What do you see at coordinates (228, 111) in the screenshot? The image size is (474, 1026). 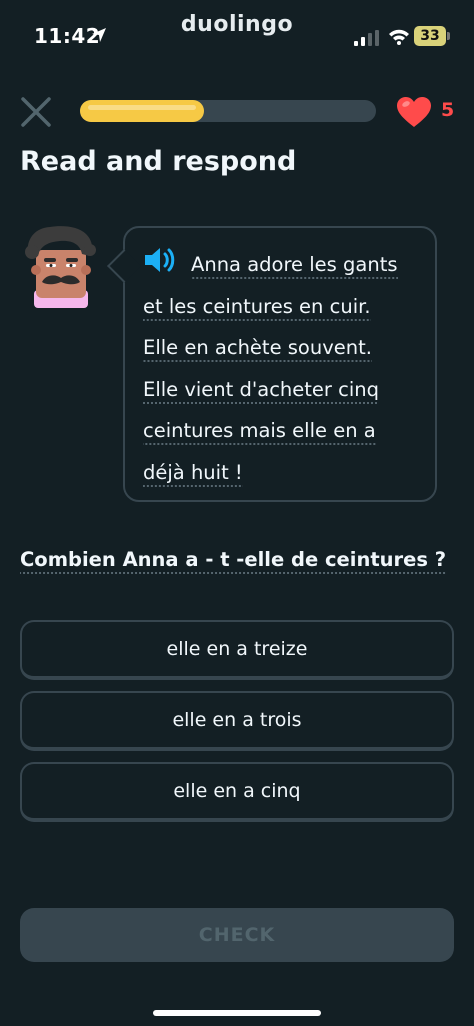 I see `lesson-progress-bar` at bounding box center [228, 111].